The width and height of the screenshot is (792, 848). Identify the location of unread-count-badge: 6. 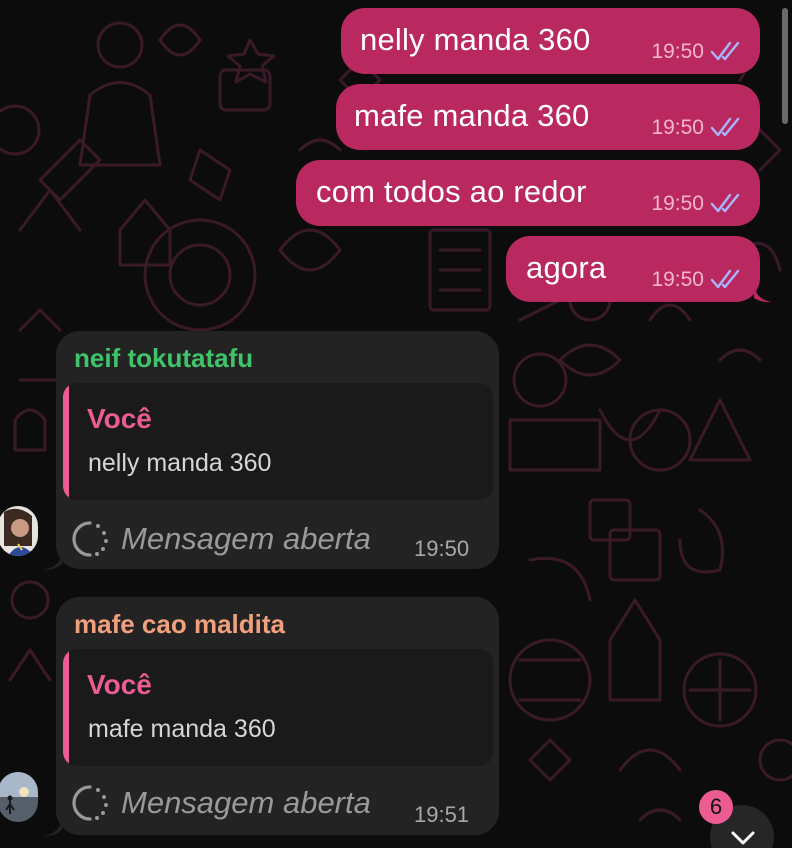
(716, 807).